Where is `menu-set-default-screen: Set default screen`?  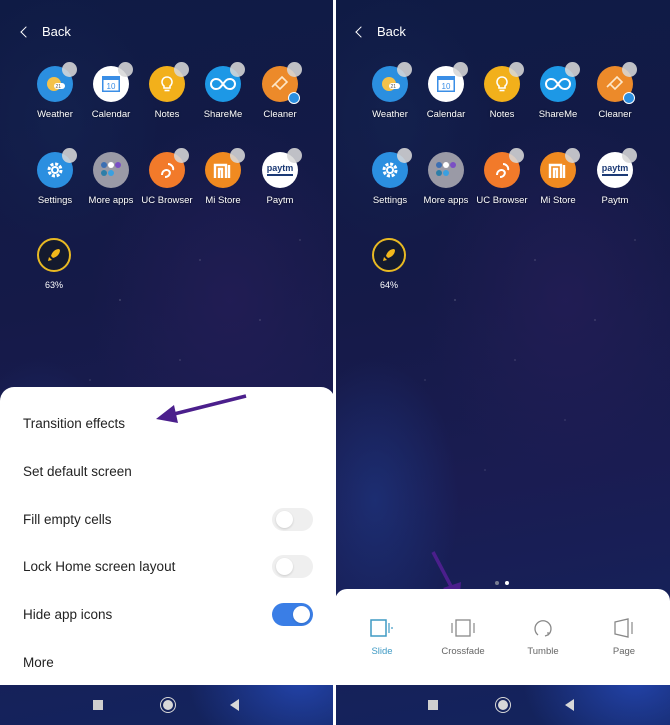 menu-set-default-screen: Set default screen is located at coordinates (168, 471).